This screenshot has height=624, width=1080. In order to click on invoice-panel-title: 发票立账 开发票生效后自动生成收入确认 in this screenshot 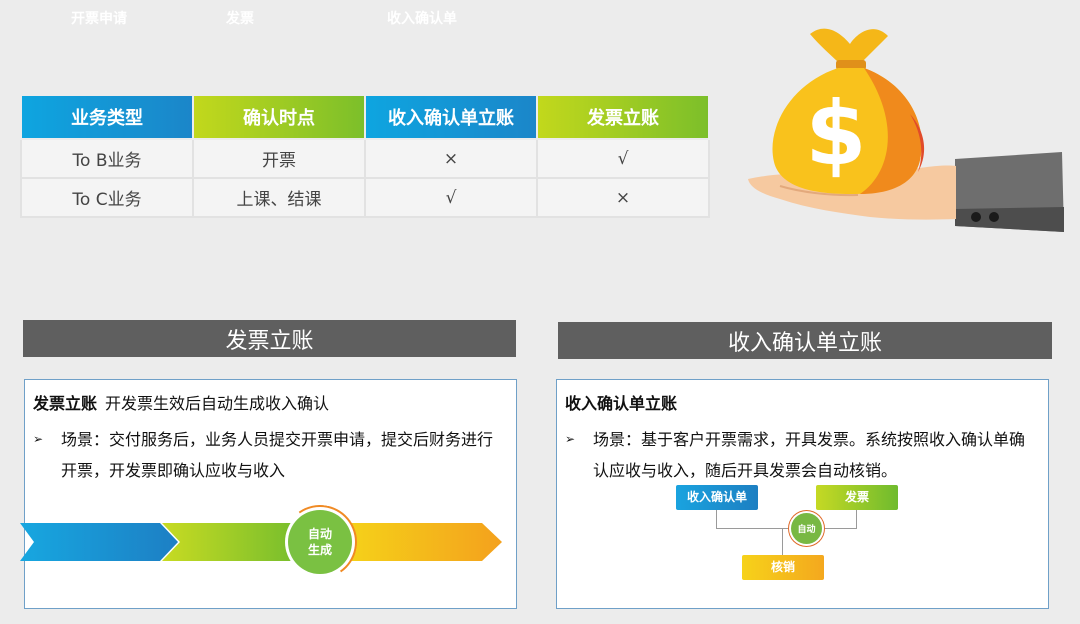, I will do `click(181, 404)`.